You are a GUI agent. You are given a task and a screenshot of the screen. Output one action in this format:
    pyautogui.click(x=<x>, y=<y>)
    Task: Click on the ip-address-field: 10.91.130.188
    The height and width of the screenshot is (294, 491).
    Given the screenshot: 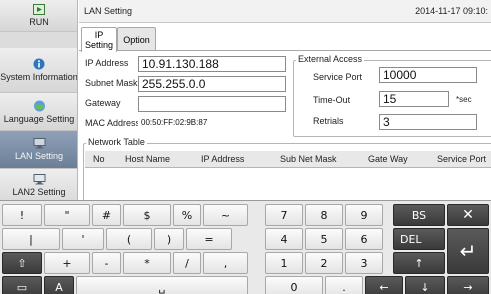 What is the action you would take?
    pyautogui.click(x=212, y=64)
    